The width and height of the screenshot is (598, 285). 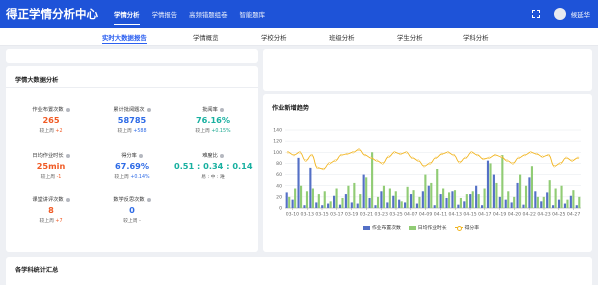 What do you see at coordinates (476, 37) in the screenshot?
I see `tab-subject-analysis: 学科分析` at bounding box center [476, 37].